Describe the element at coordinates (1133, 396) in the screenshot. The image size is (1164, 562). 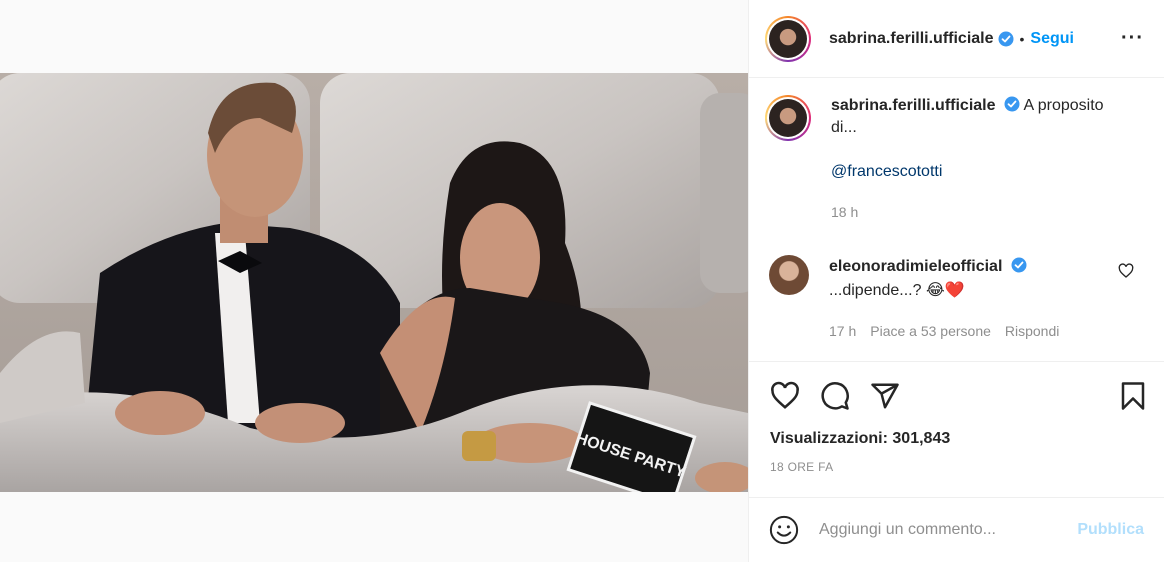
I see `bookmark-icon` at that location.